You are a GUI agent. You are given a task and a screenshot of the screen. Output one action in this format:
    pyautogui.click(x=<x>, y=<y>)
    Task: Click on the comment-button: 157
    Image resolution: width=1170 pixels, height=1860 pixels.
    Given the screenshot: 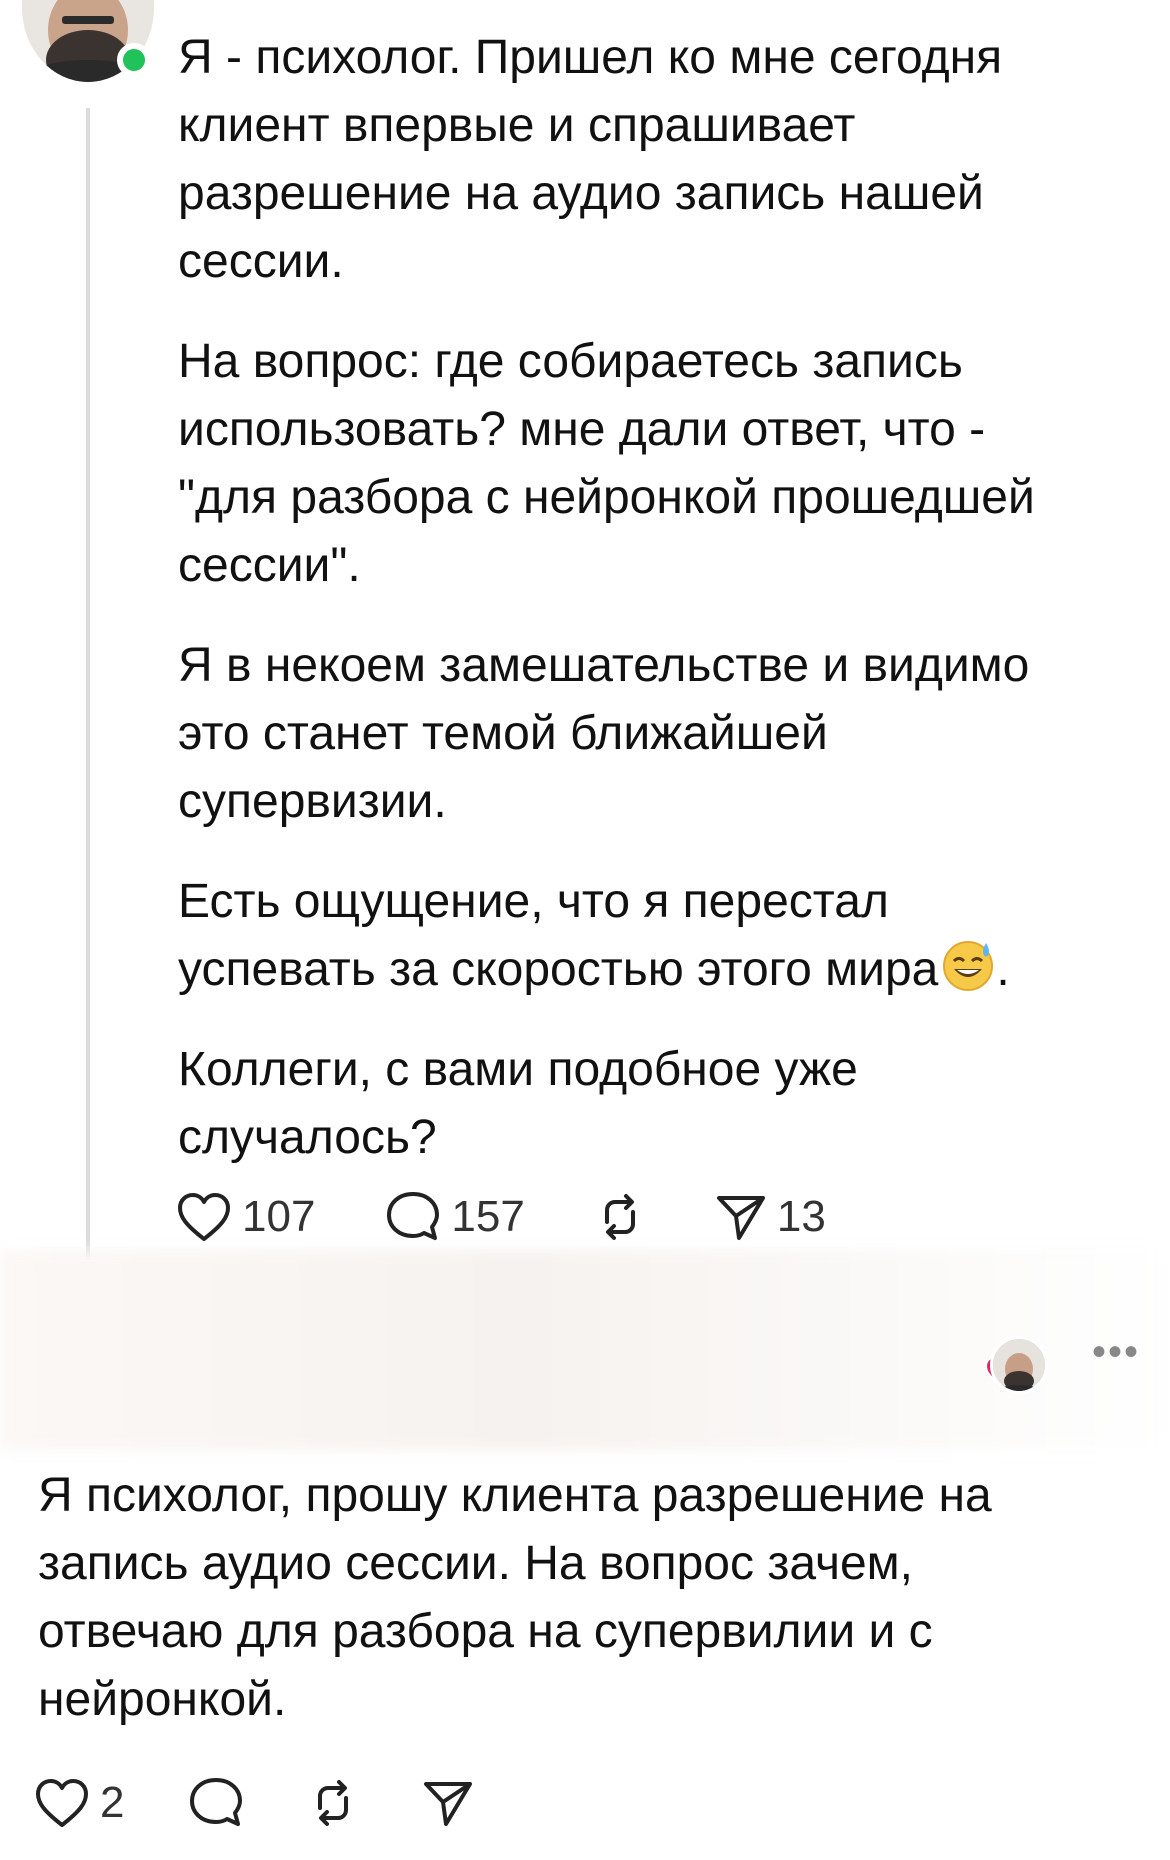 What is the action you would take?
    pyautogui.click(x=455, y=1217)
    